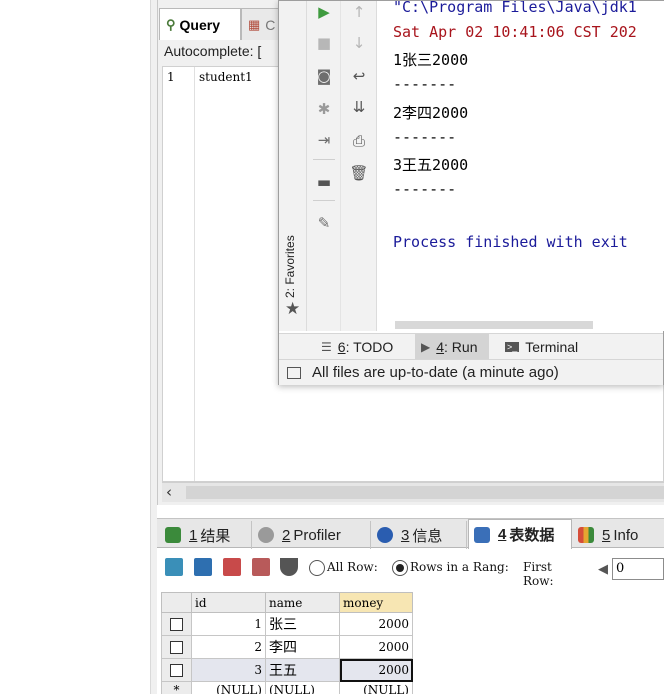 This screenshot has height=694, width=664. I want to click on cell-name: 李四, so click(302, 647).